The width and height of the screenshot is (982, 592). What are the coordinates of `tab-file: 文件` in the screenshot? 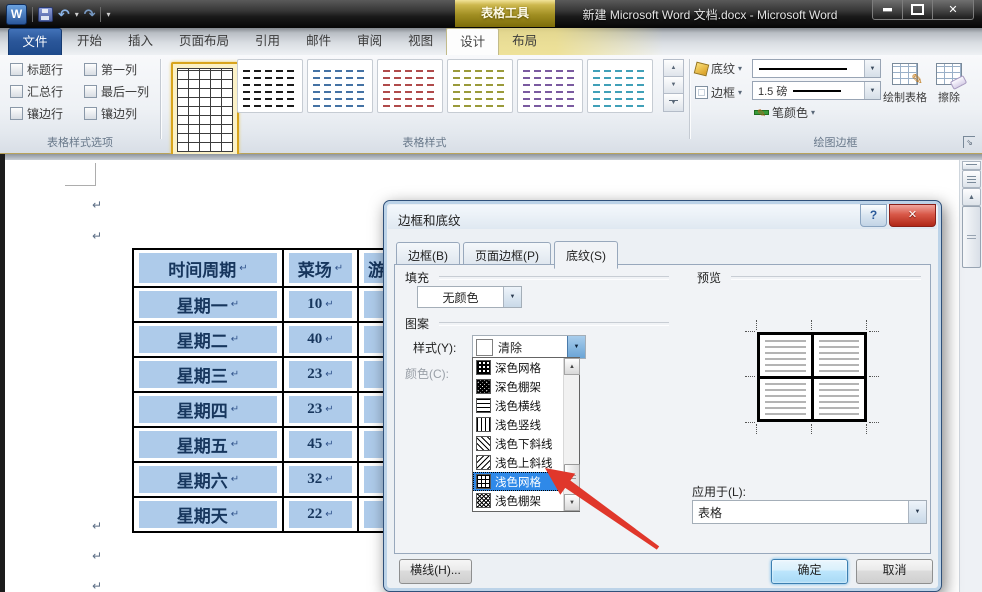 It's located at (35, 41).